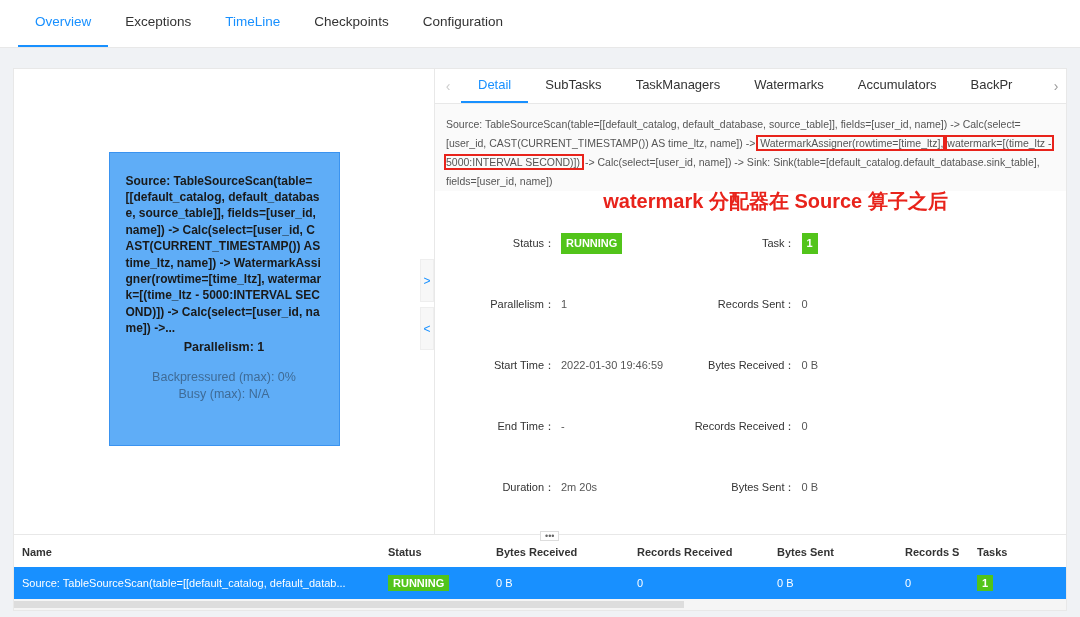 This screenshot has height=617, width=1080. Describe the element at coordinates (775, 201) in the screenshot. I see `annotation-text: watermark 分配器在 Source 算子之后` at that location.